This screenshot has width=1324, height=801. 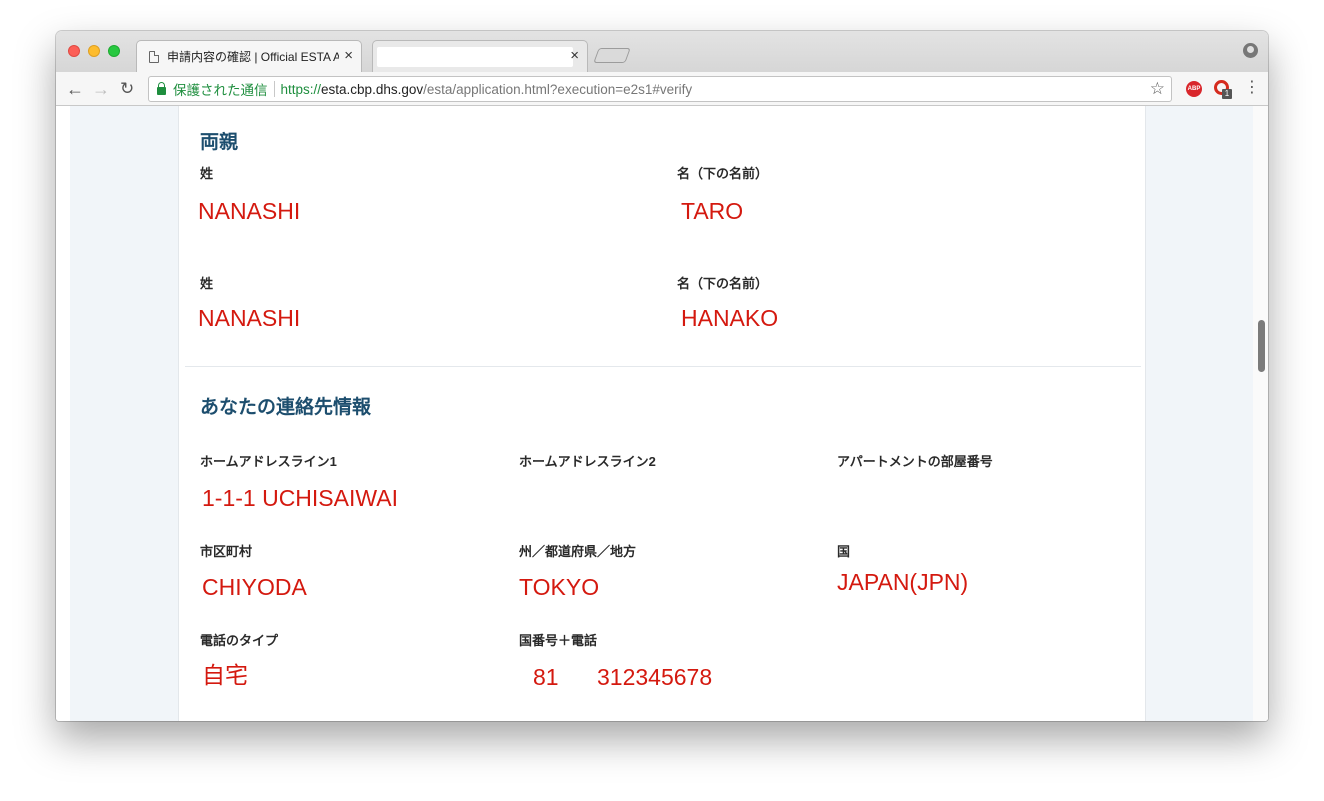 I want to click on address-line1-value: 1-1-1 UCHISAIWAI, so click(x=300, y=498).